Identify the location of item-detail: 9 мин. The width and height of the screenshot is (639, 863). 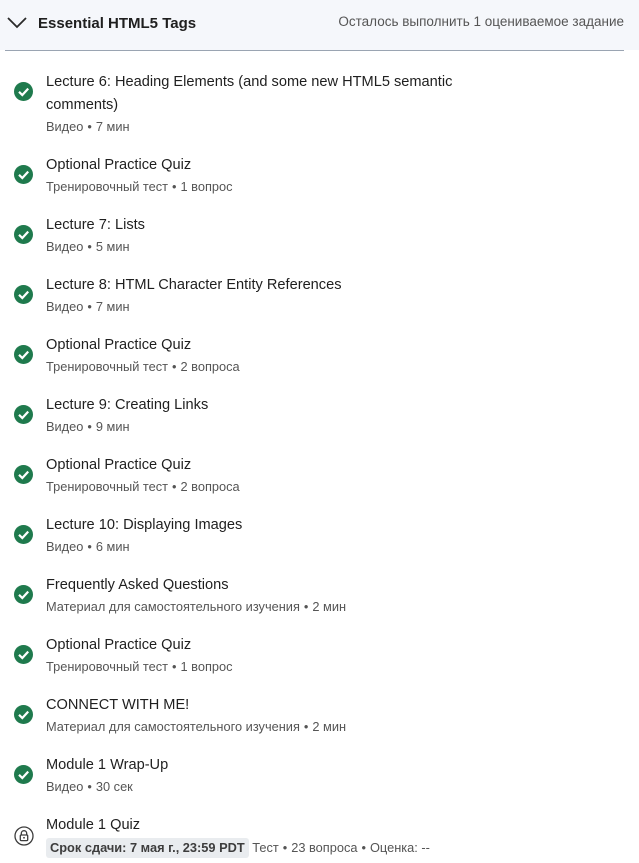
(112, 426).